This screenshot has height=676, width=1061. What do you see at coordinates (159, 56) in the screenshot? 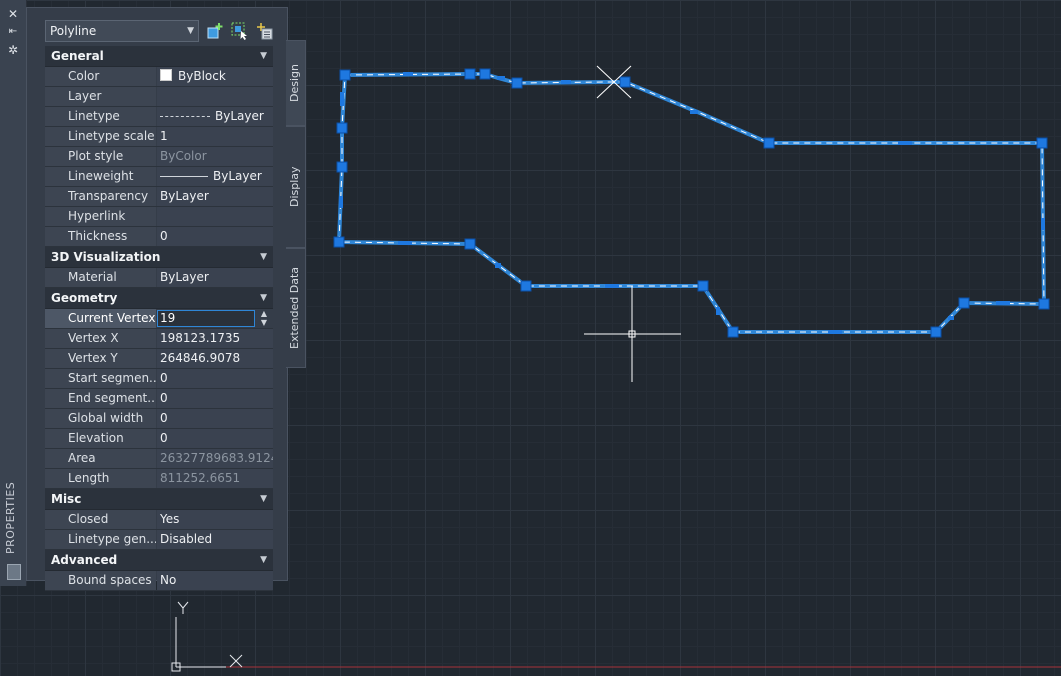
I see `category-general: General ▼` at bounding box center [159, 56].